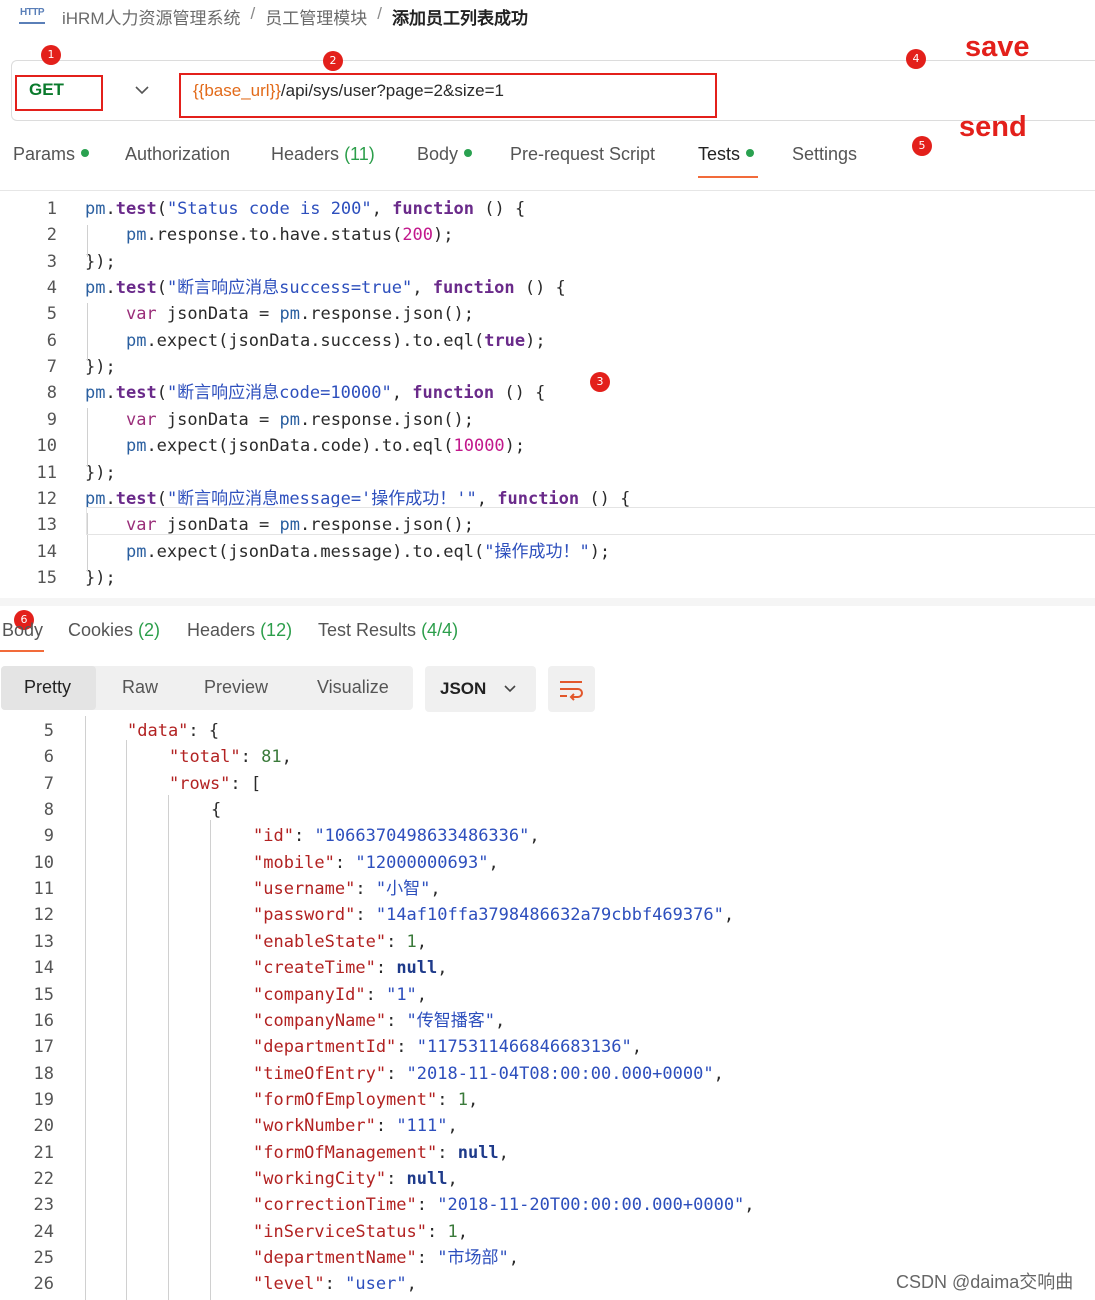 Image resolution: width=1095 pixels, height=1300 pixels. I want to click on line-number: 5, so click(48, 731).